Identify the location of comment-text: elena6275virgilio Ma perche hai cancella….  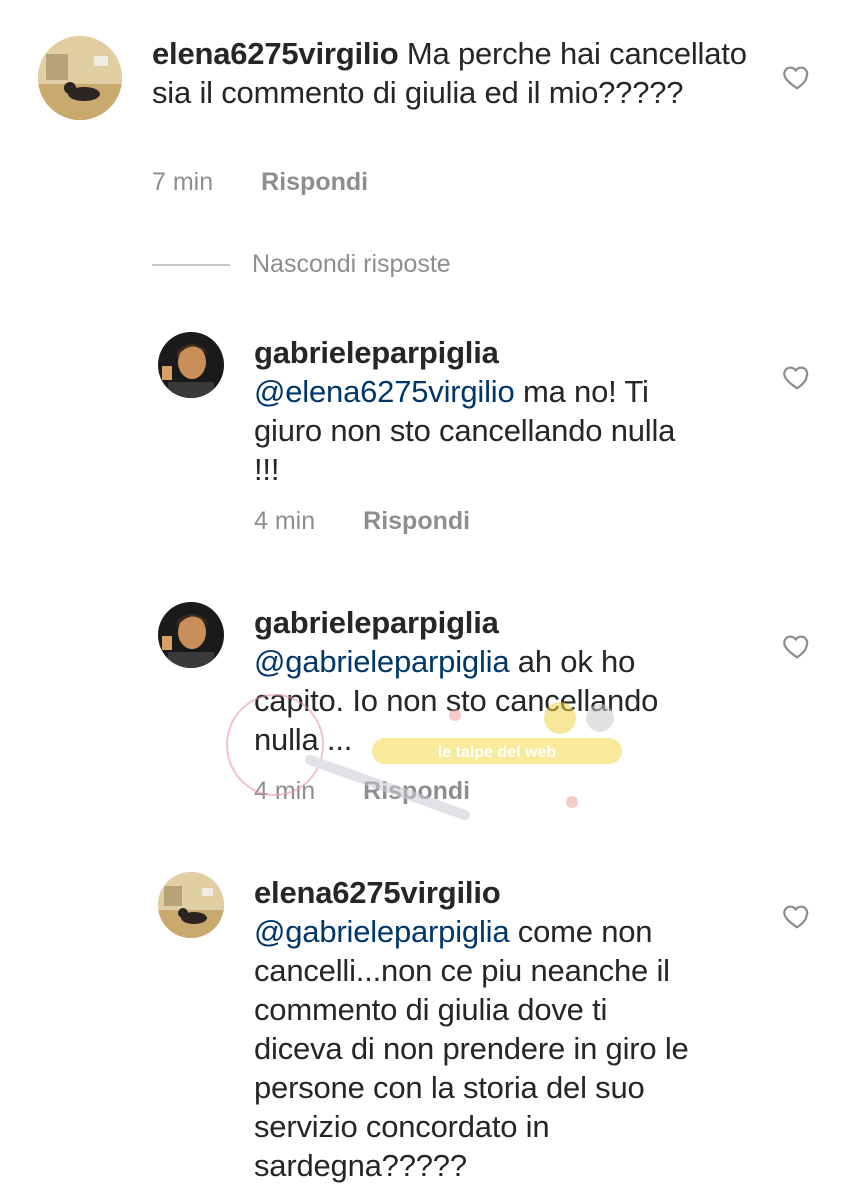
(457, 73).